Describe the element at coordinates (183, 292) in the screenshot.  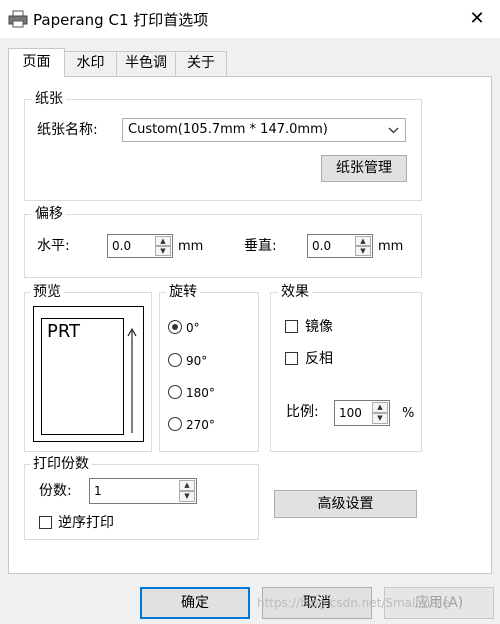
I see `rotation-group-label: 旋转` at that location.